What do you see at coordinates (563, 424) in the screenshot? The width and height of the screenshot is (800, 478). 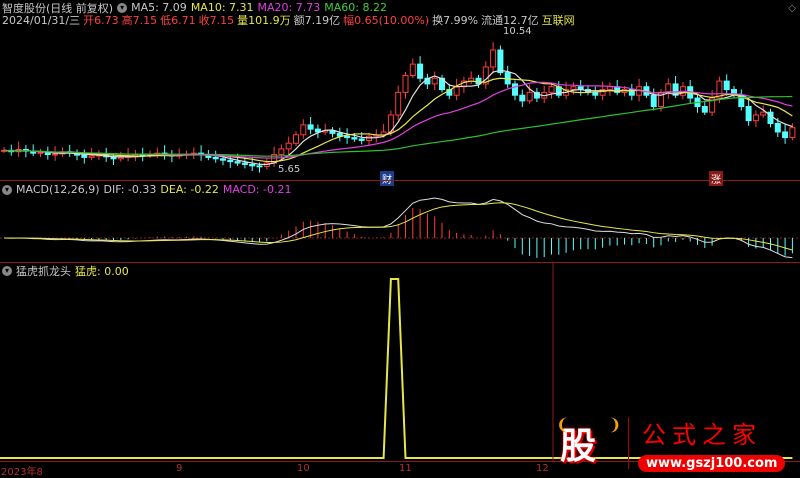 I see `horn-icon: ❨` at bounding box center [563, 424].